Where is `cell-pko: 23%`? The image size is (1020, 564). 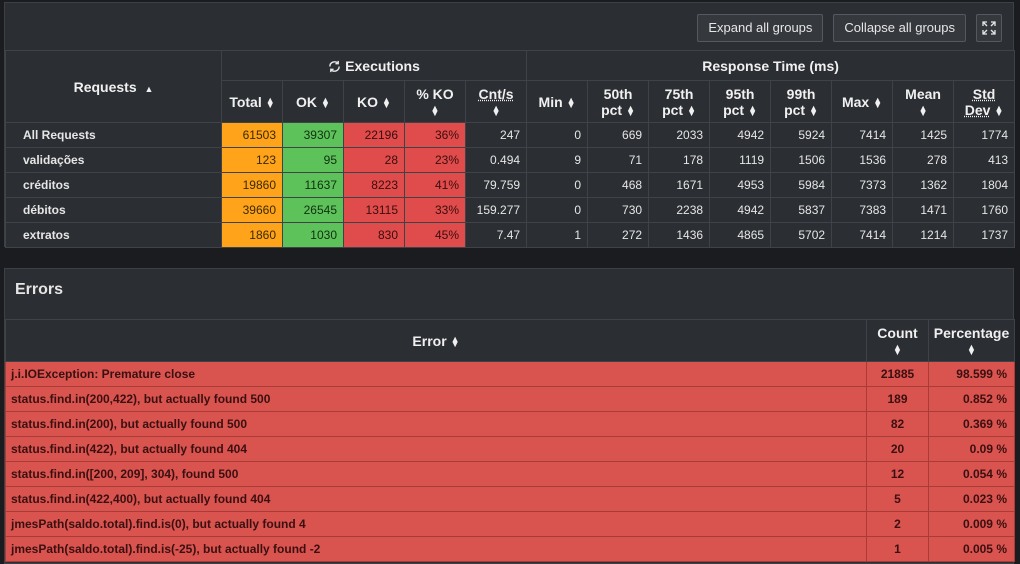
cell-pko: 23% is located at coordinates (435, 160).